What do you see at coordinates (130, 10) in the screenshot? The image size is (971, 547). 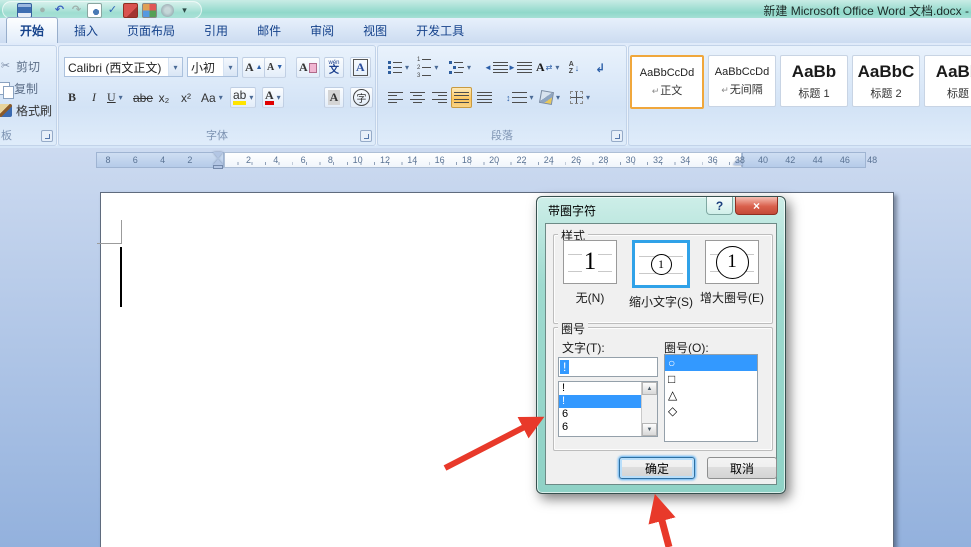 I see `book-icon` at bounding box center [130, 10].